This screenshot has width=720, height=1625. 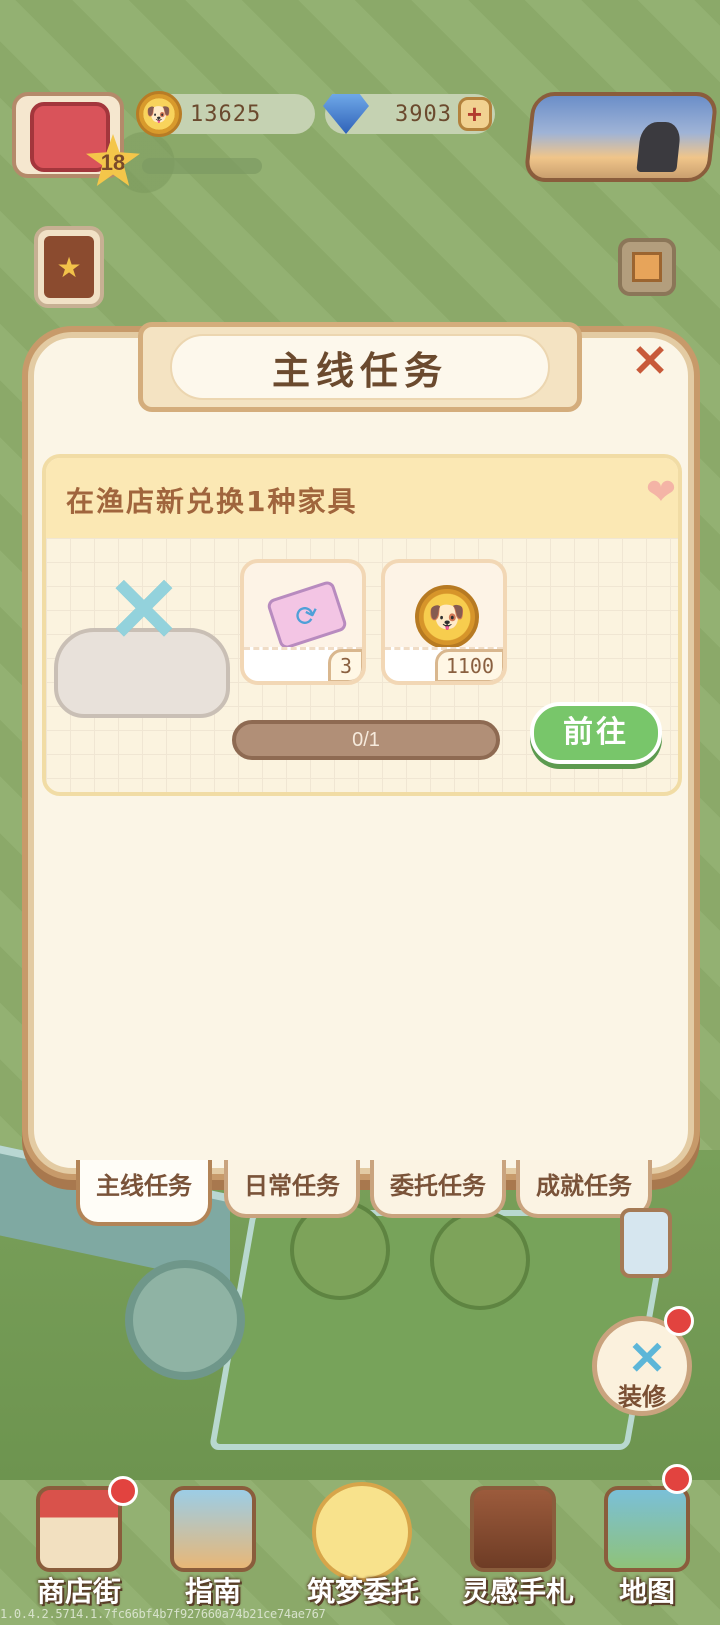 I want to click on guide-icon, so click(x=213, y=1529).